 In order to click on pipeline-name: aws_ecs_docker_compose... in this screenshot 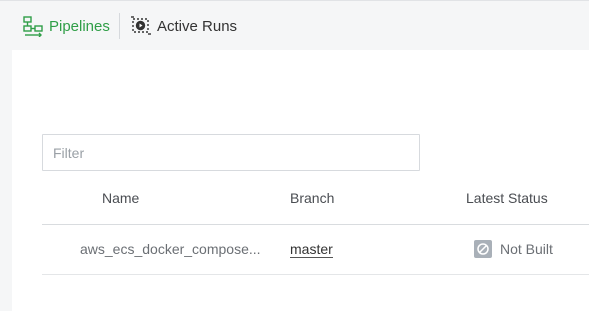, I will do `click(177, 249)`.